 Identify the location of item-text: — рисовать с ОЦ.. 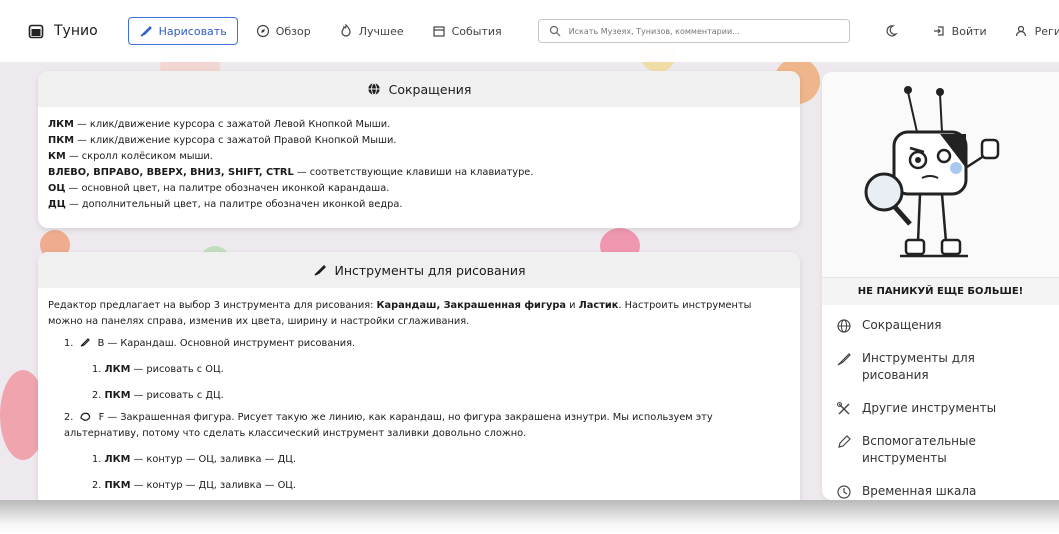
(177, 369).